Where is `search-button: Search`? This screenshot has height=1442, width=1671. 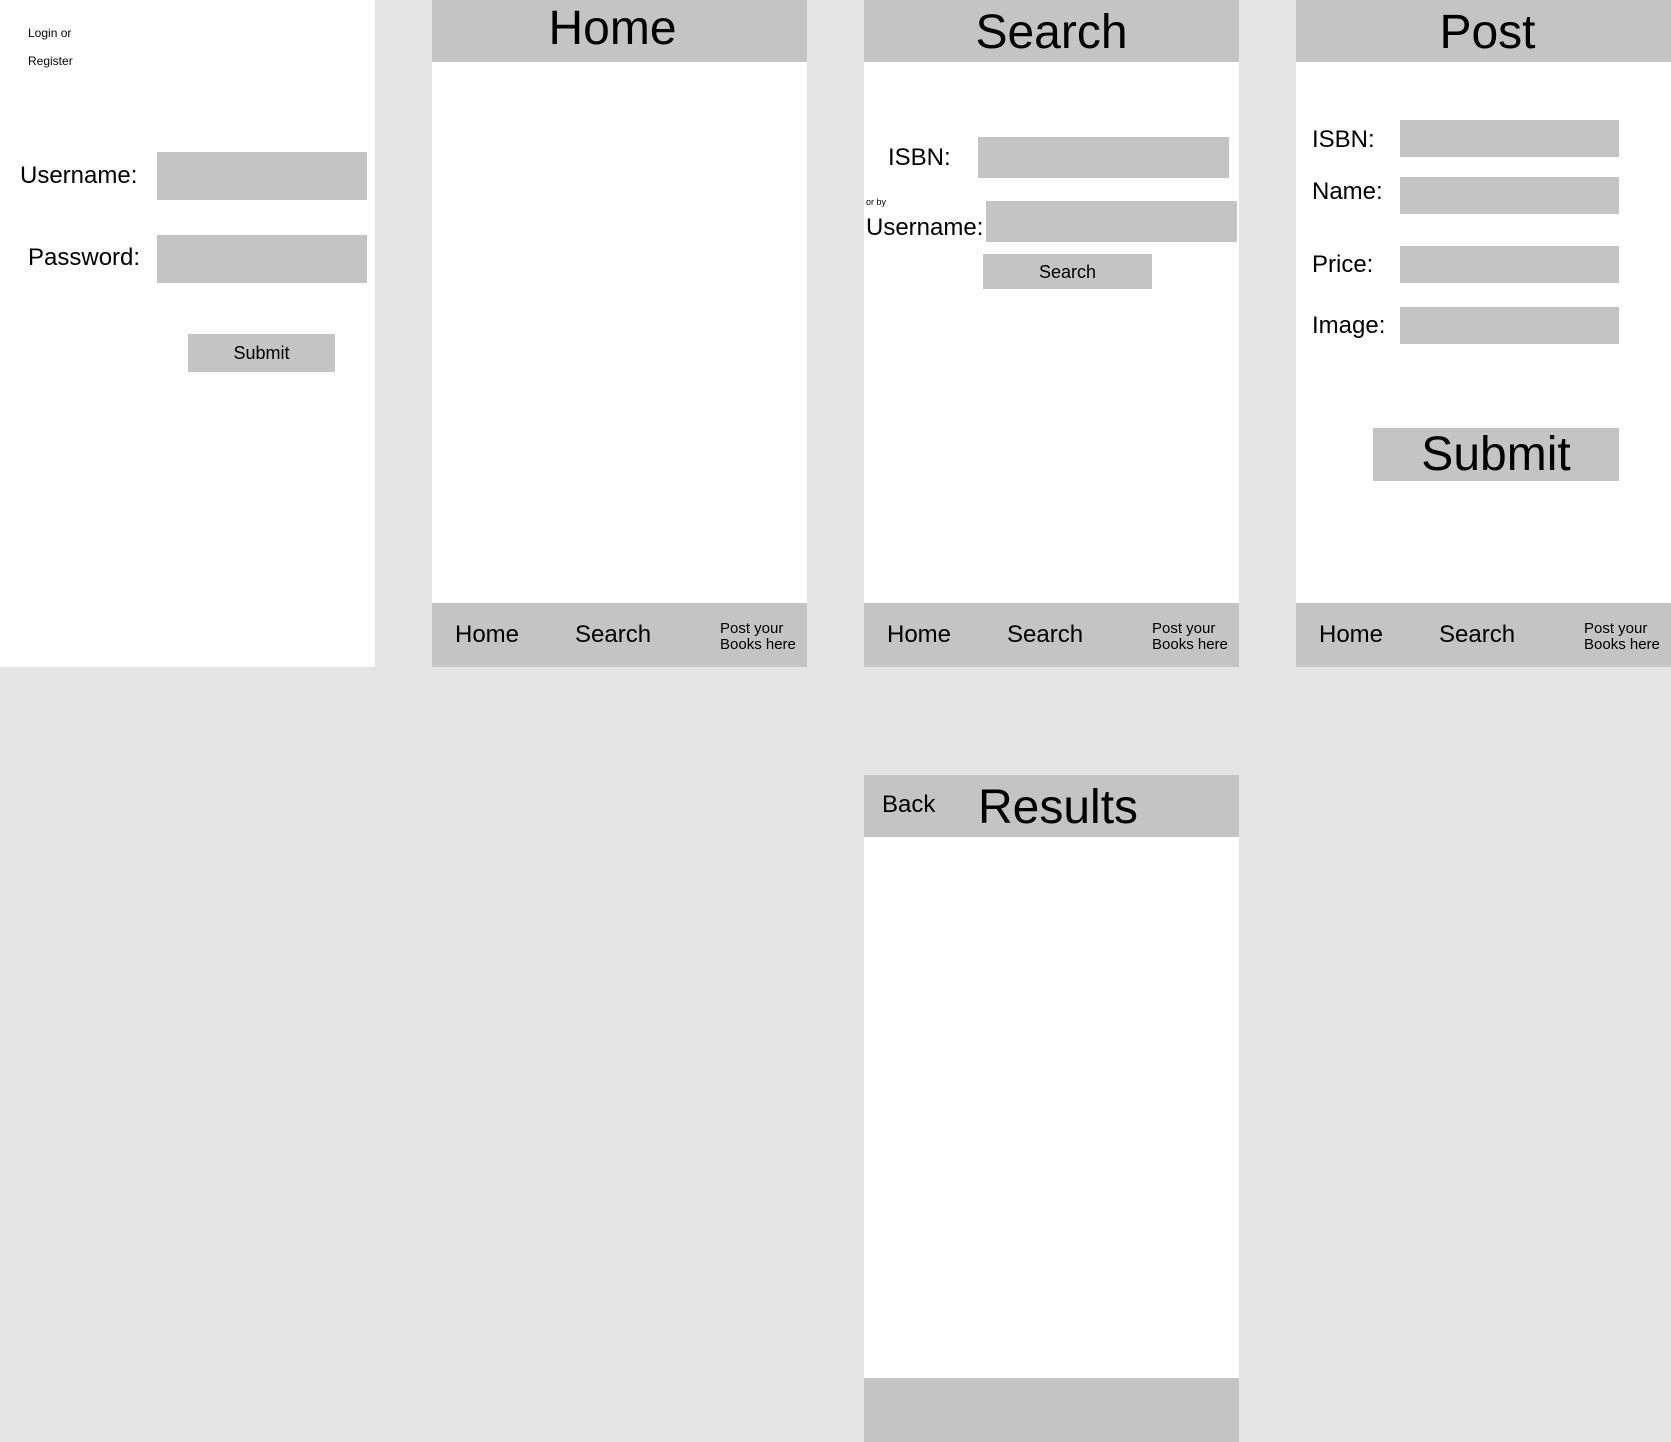 search-button: Search is located at coordinates (1067, 271).